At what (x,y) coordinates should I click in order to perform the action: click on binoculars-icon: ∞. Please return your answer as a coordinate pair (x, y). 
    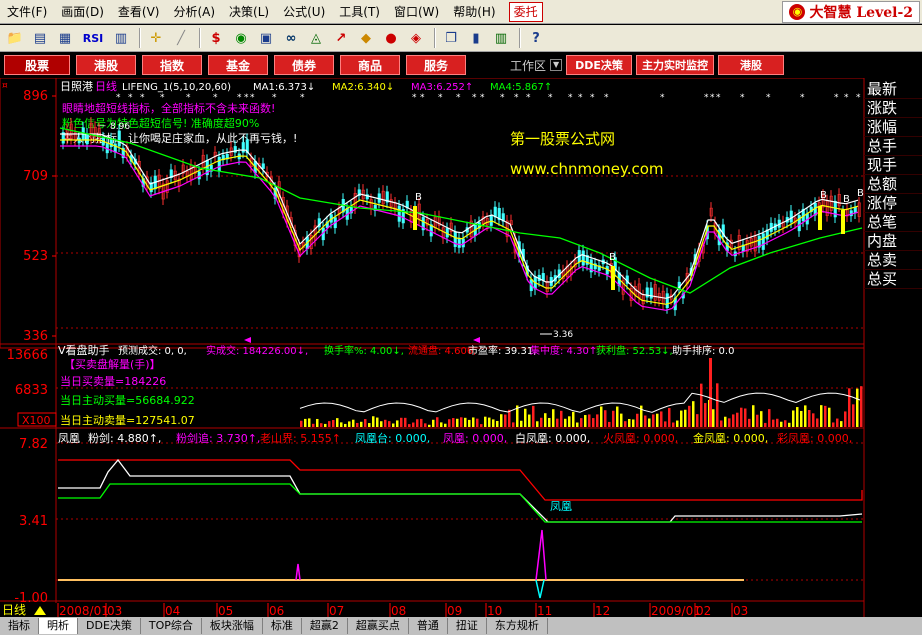
    Looking at the image, I should click on (291, 38).